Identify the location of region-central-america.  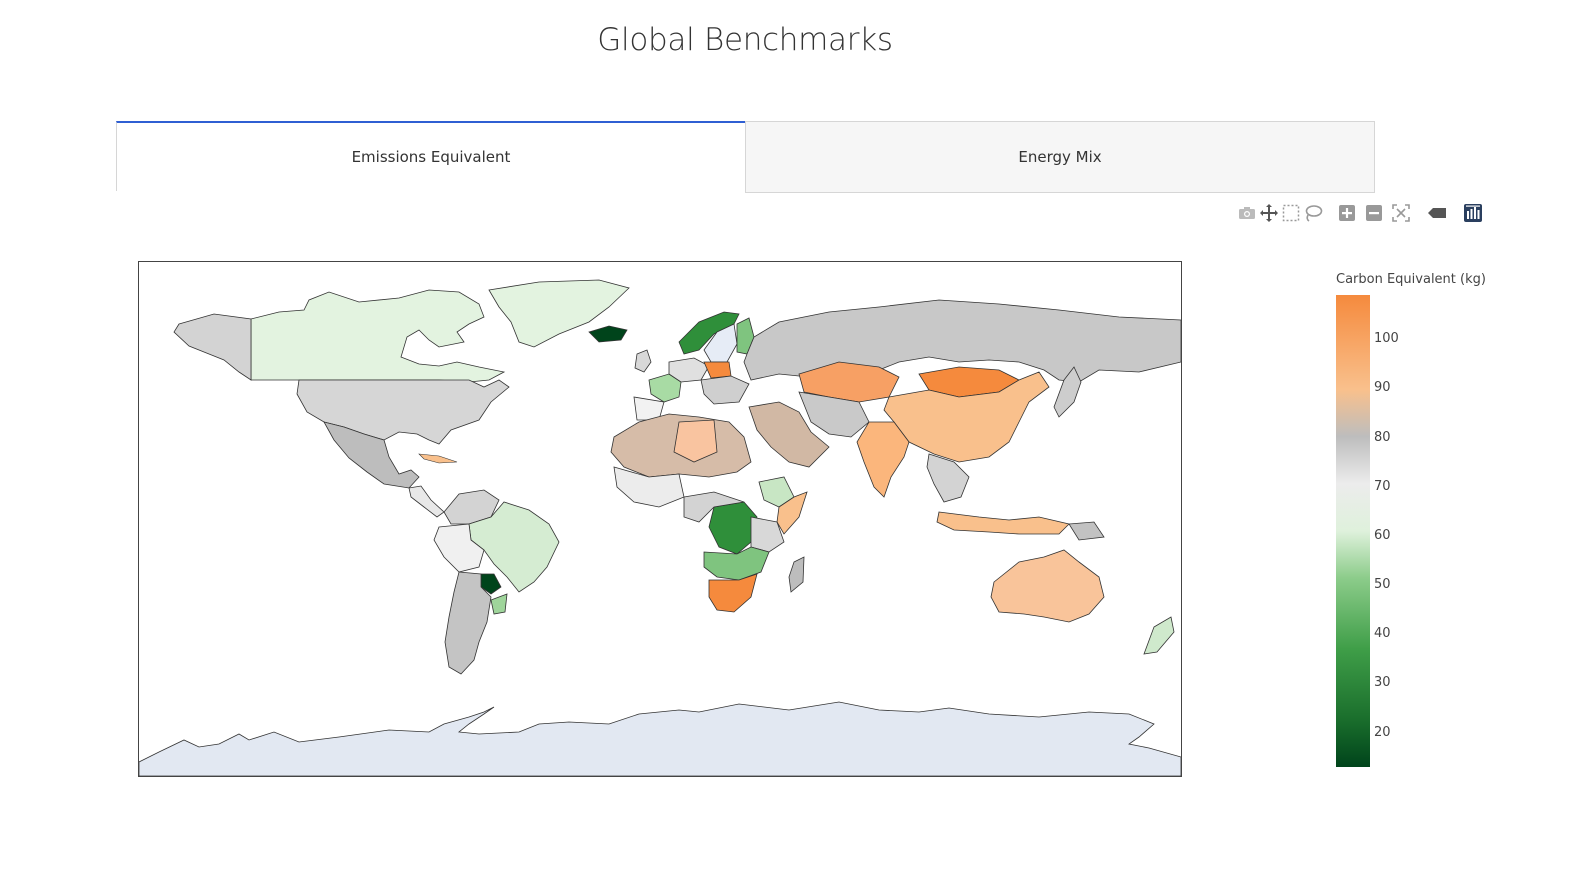
(426, 501).